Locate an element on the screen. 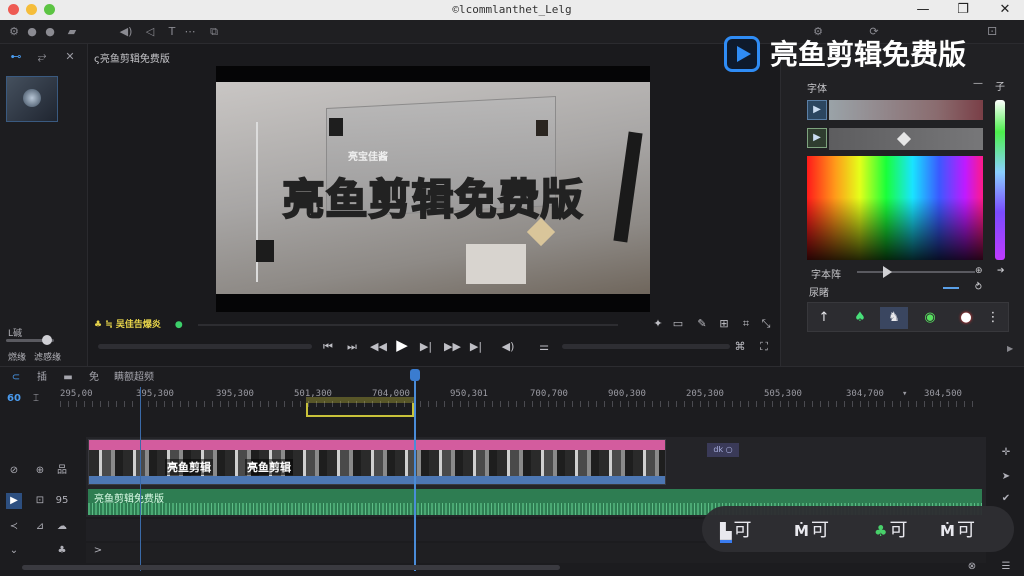  size-slider is located at coordinates (916, 272).